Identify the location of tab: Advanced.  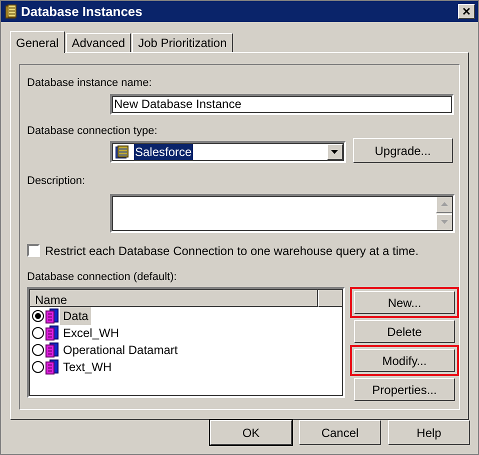
(99, 42).